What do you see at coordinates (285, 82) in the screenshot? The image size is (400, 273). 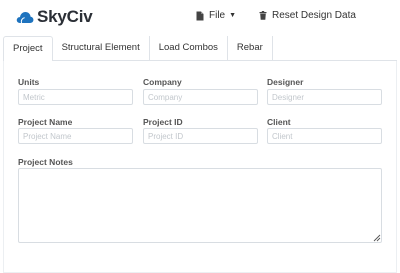 I see `designer-label: Designer` at bounding box center [285, 82].